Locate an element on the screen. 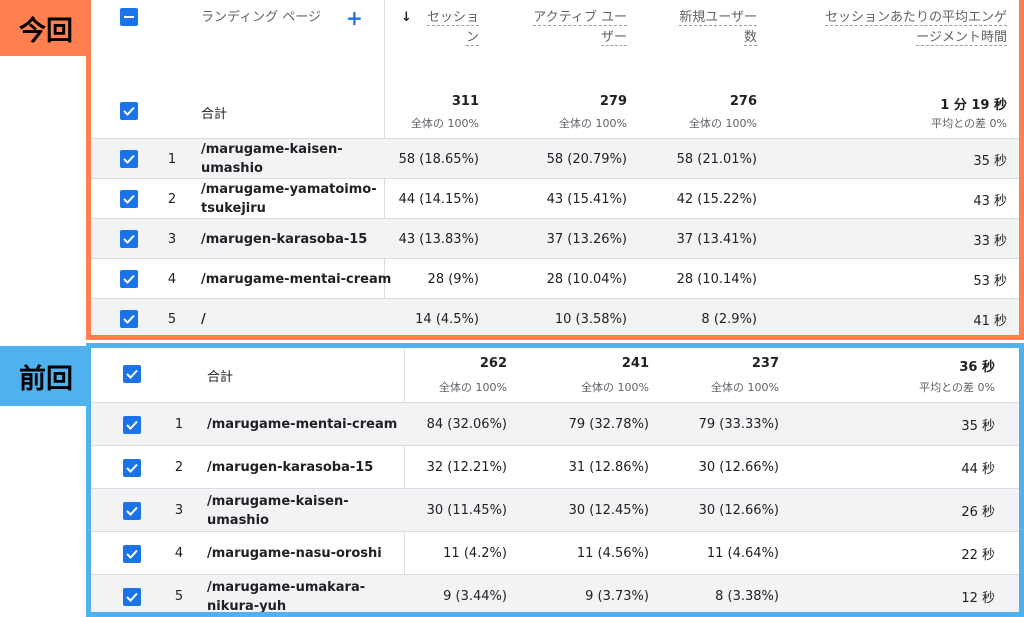  landing-page-link: /marugame-yamatoimo-tsukejiru is located at coordinates (289, 199).